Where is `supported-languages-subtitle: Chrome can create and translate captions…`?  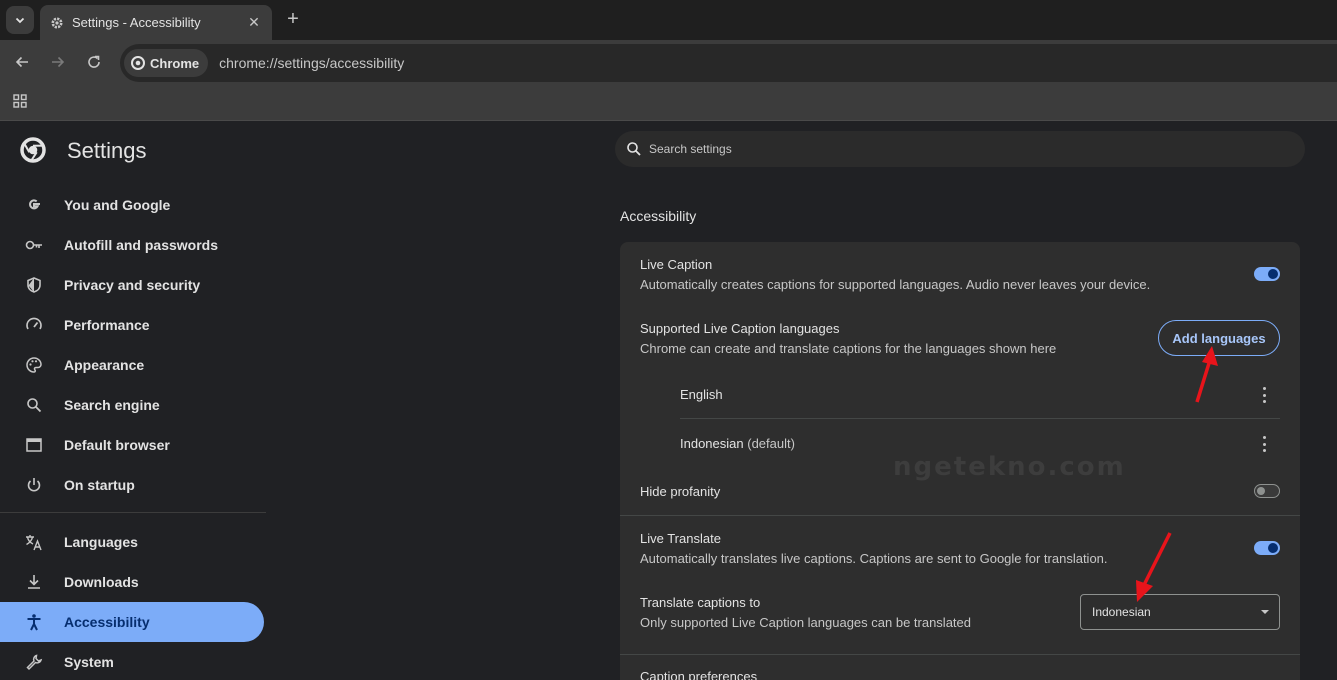
supported-languages-subtitle: Chrome can create and translate captions… is located at coordinates (848, 348).